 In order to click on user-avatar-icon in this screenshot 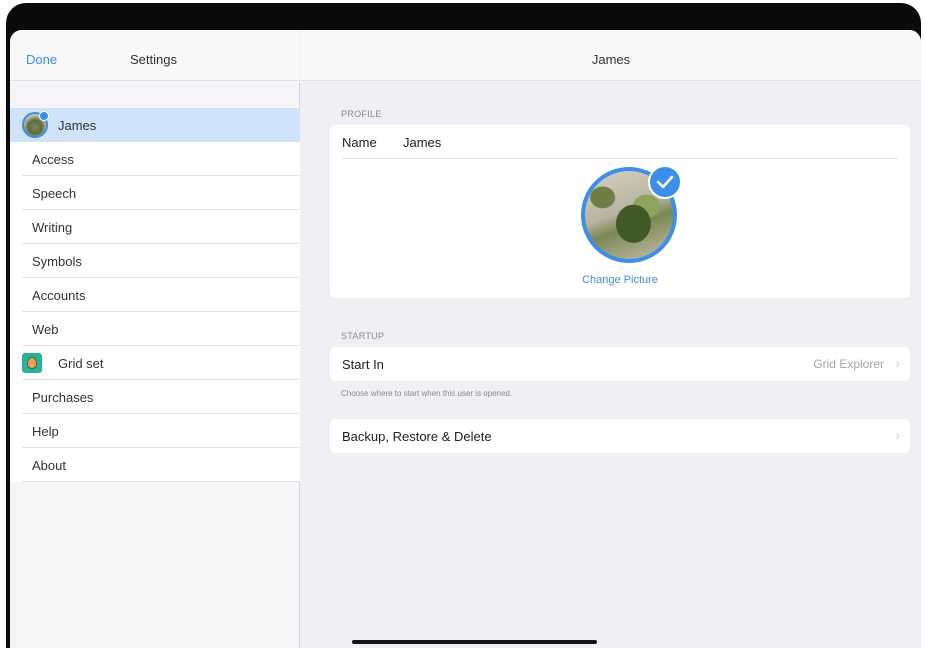, I will do `click(35, 124)`.